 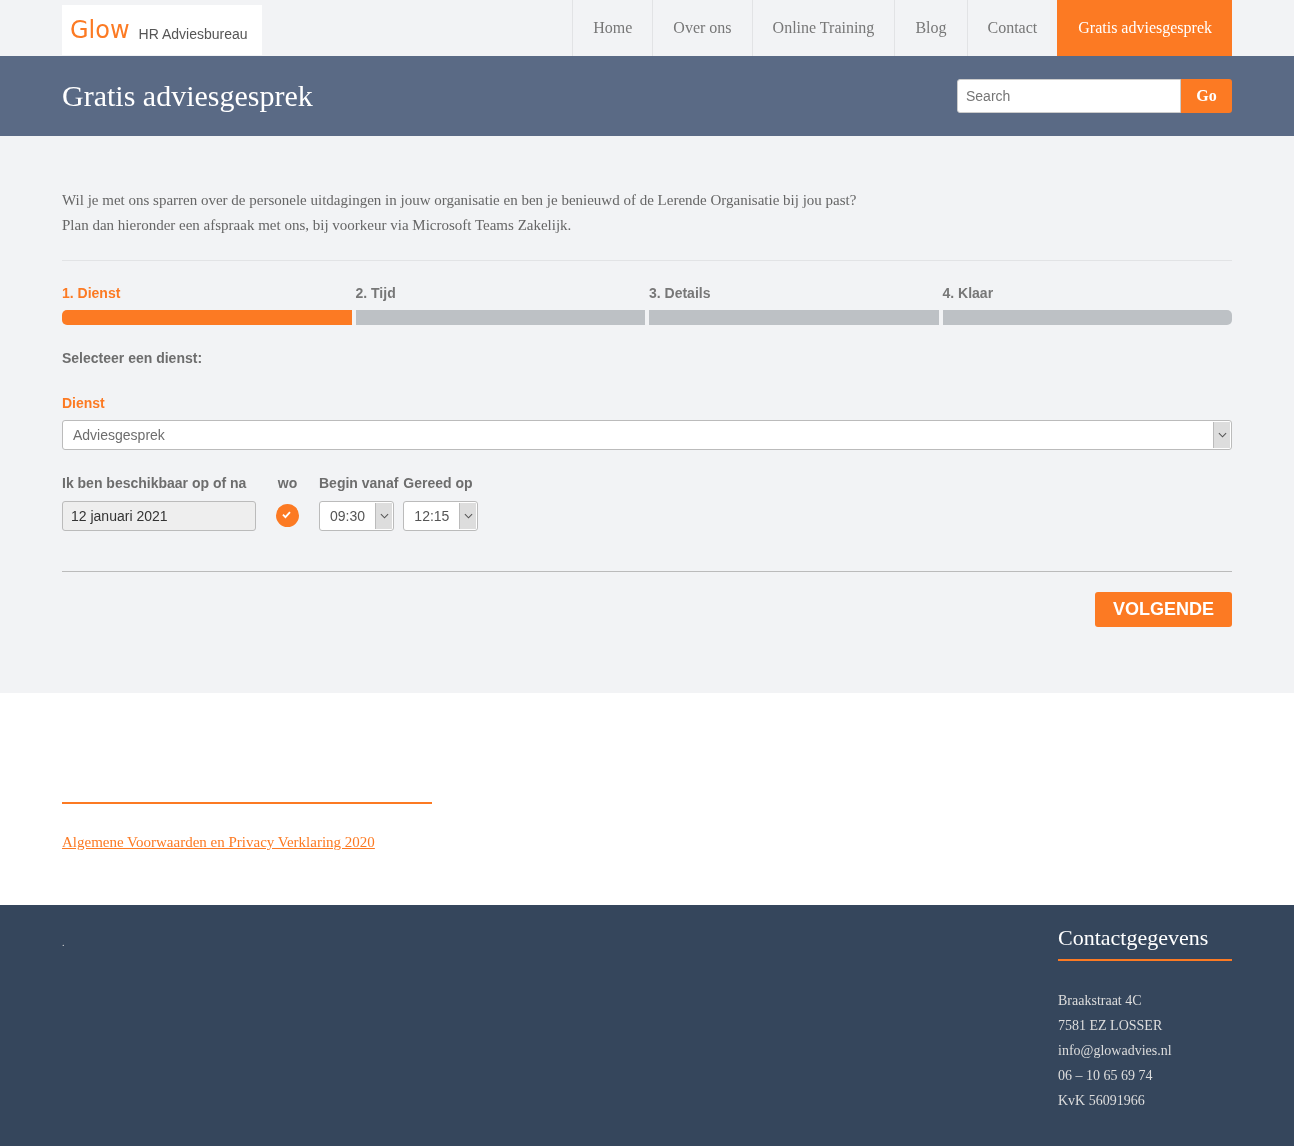 What do you see at coordinates (441, 516) in the screenshot?
I see `time-select: 12:15` at bounding box center [441, 516].